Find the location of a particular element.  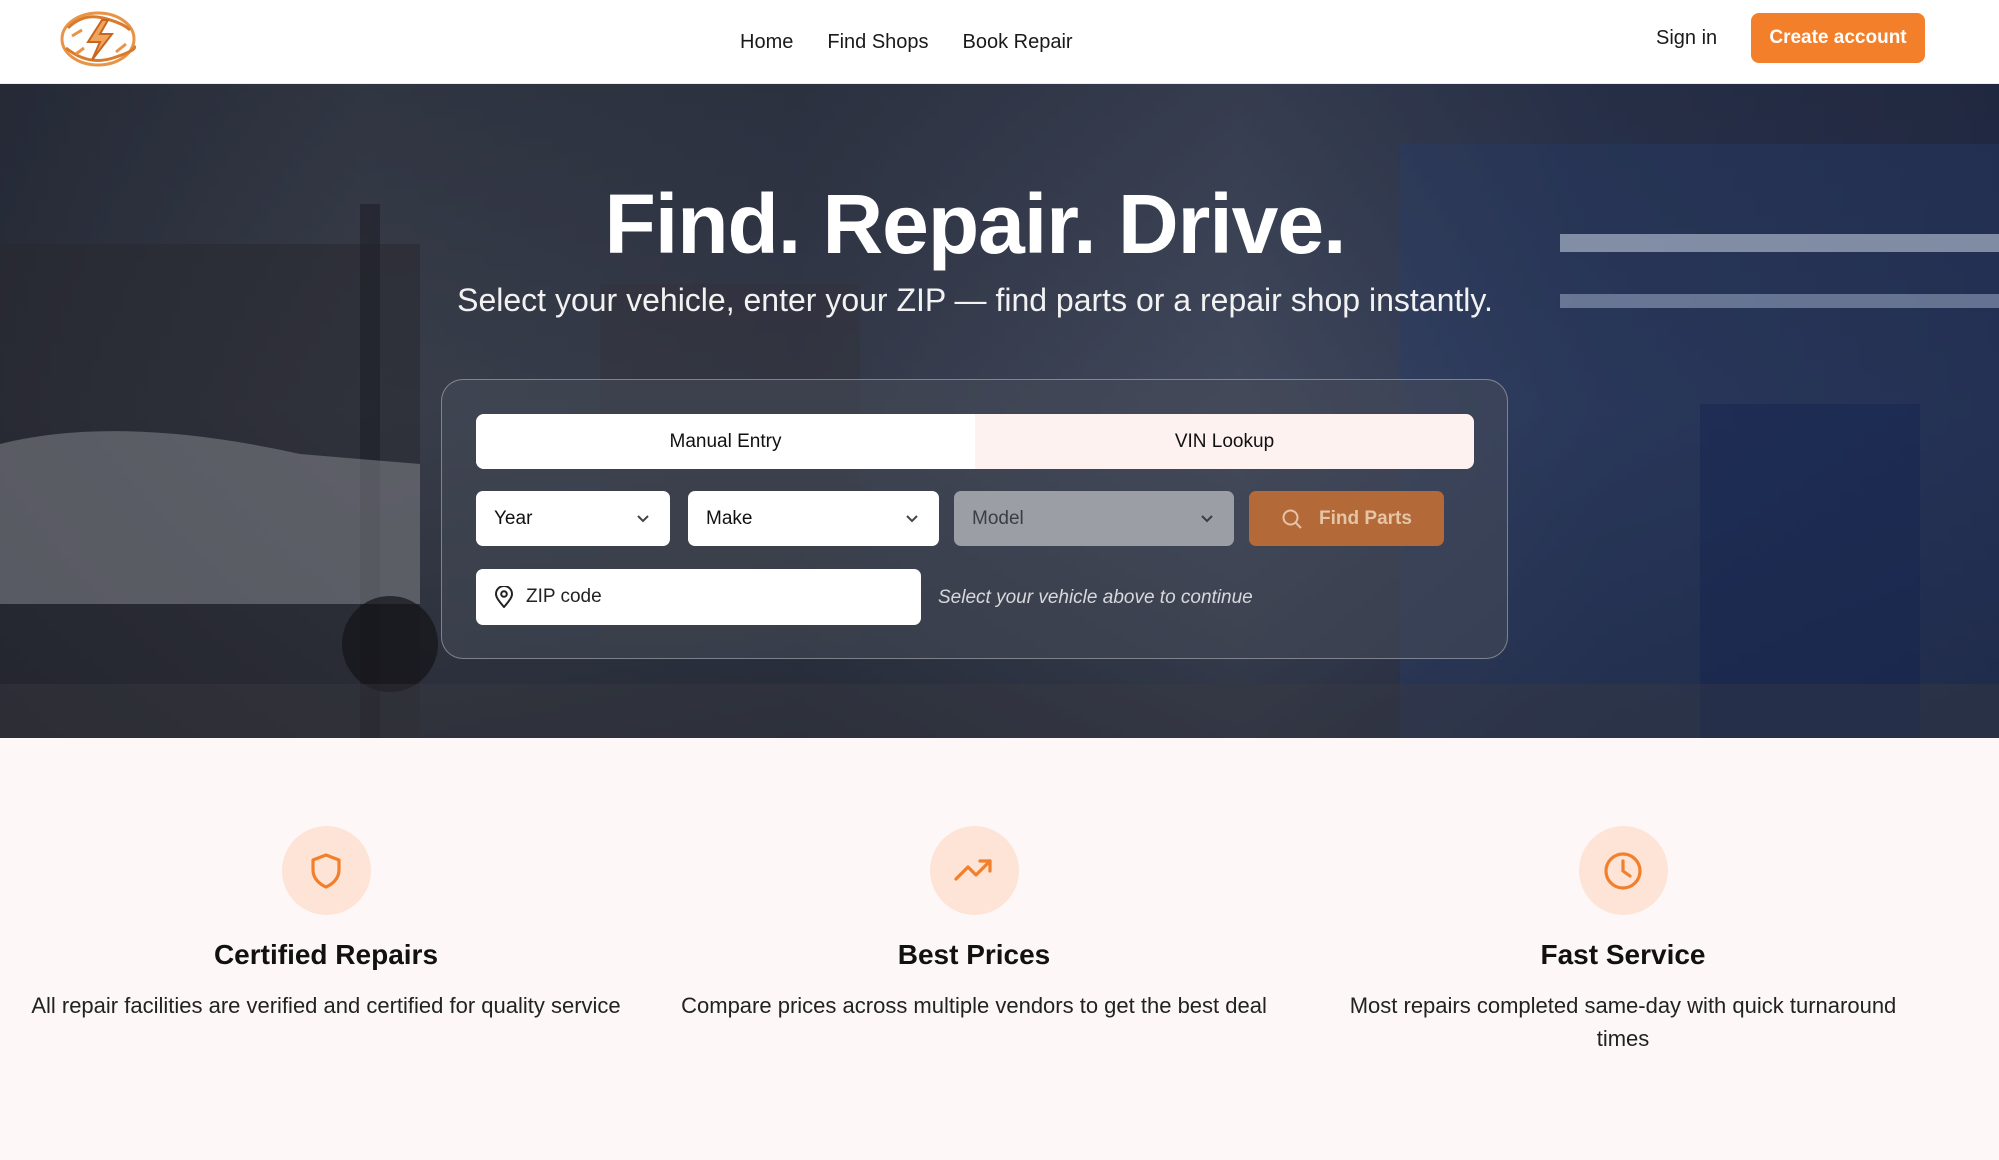

find-parts-button: Find Parts is located at coordinates (1346, 518).